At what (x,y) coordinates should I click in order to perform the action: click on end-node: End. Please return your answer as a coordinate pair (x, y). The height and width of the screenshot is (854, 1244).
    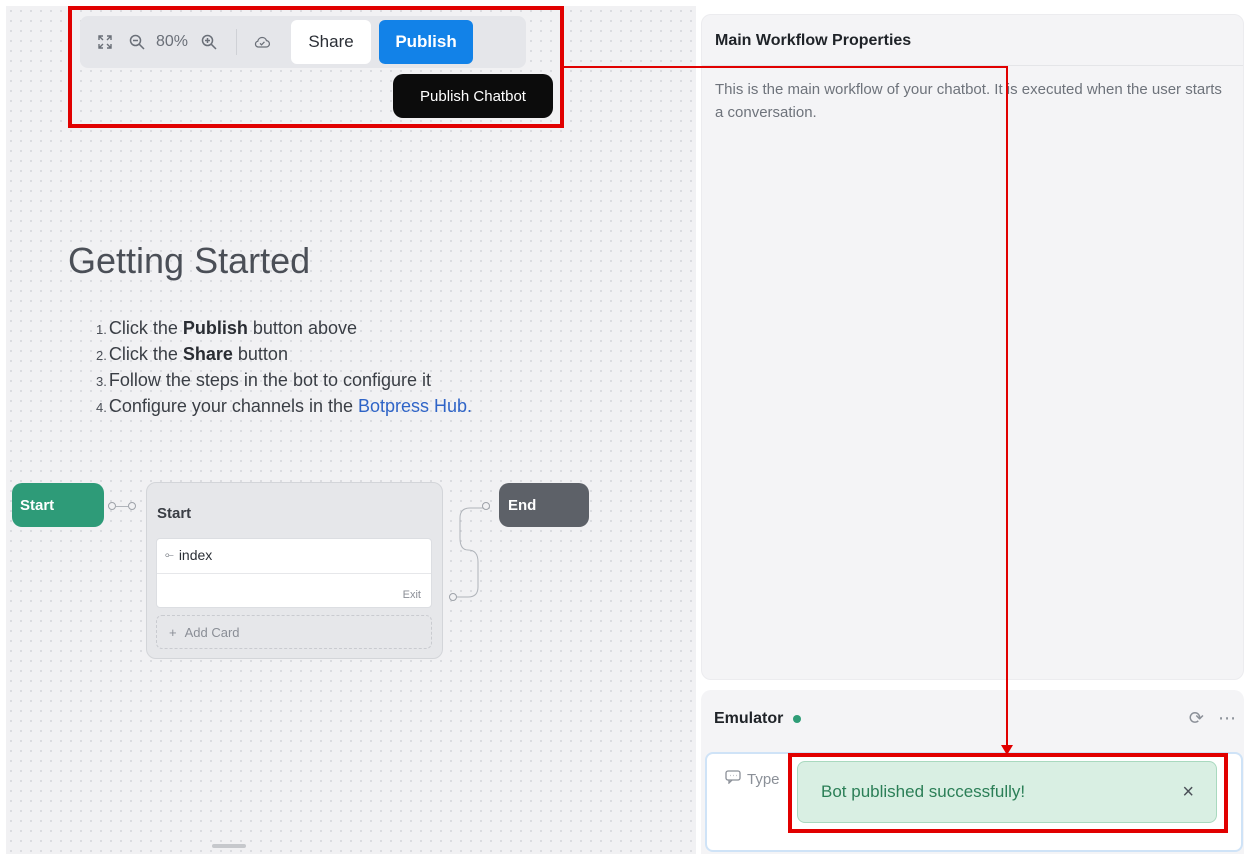
    Looking at the image, I should click on (544, 505).